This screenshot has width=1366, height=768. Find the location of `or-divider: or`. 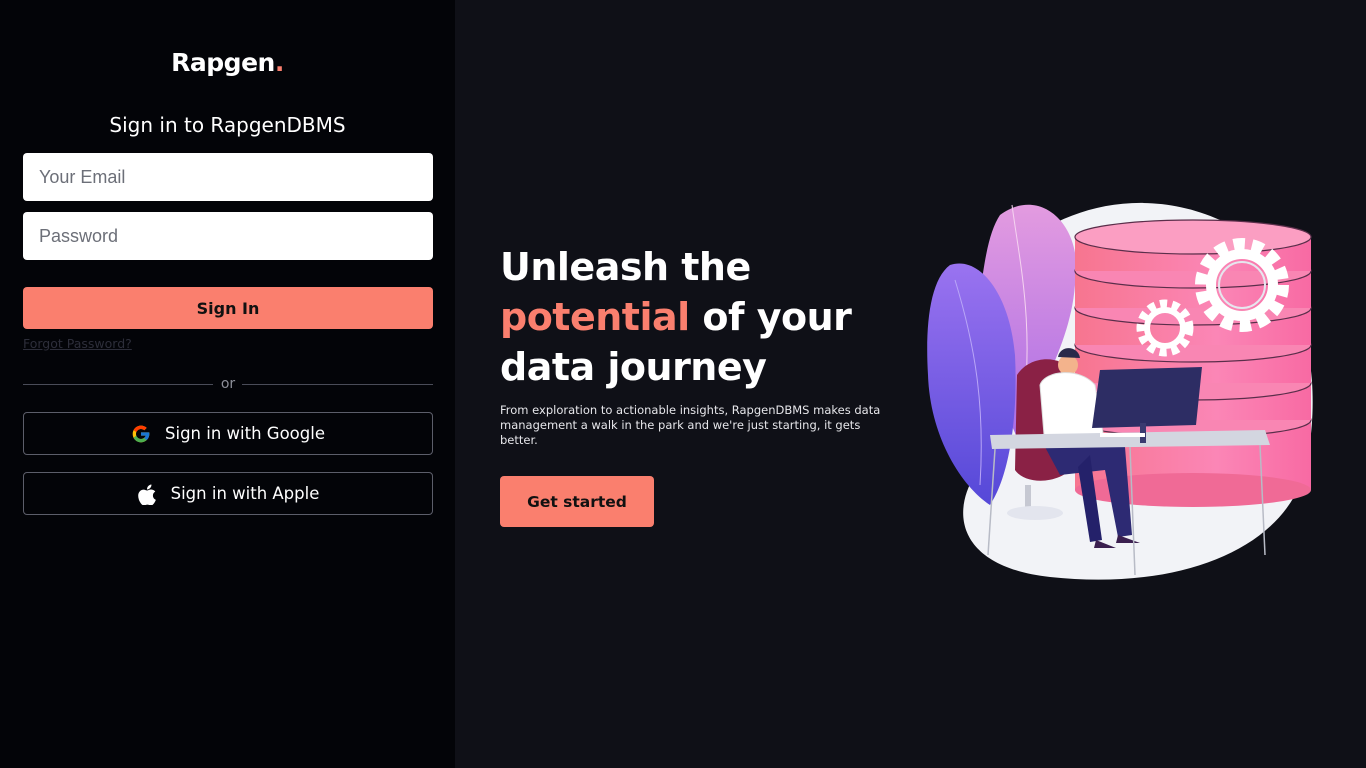

or-divider: or is located at coordinates (228, 385).